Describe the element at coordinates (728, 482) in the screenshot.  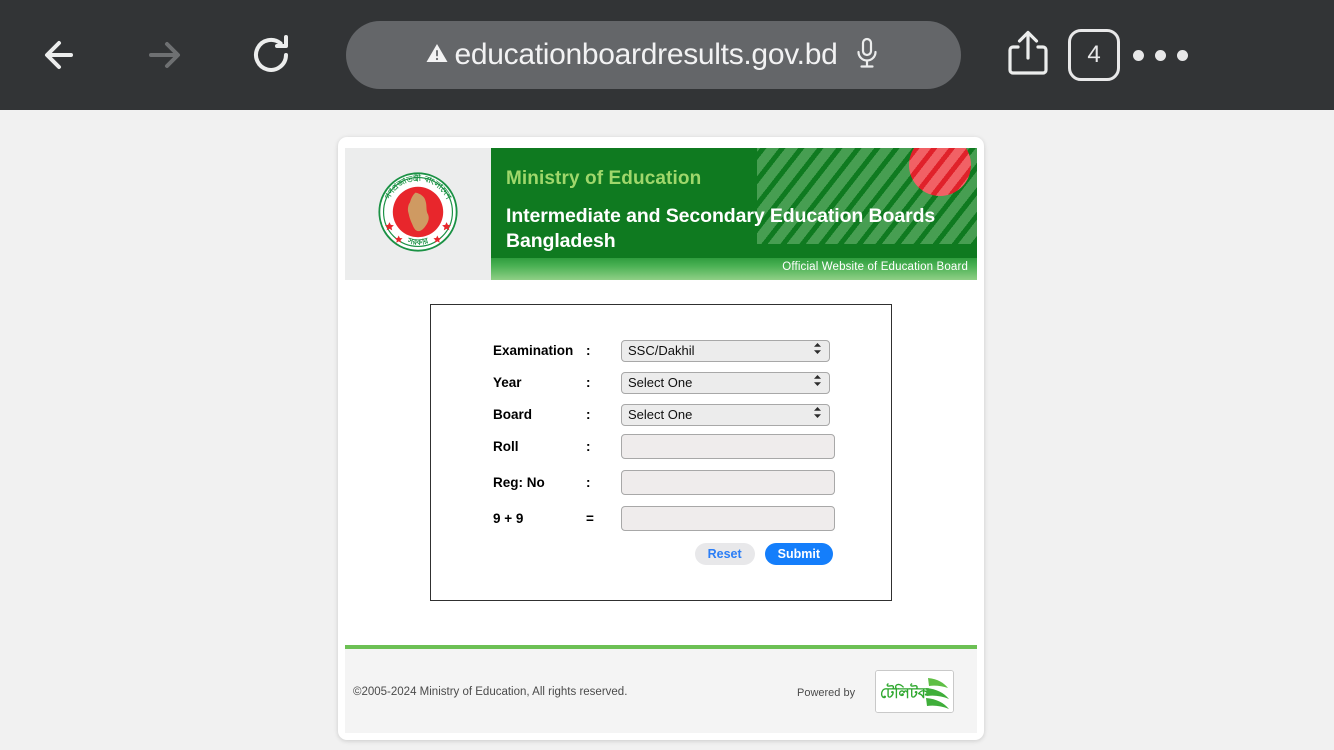
I see `registration-input` at that location.